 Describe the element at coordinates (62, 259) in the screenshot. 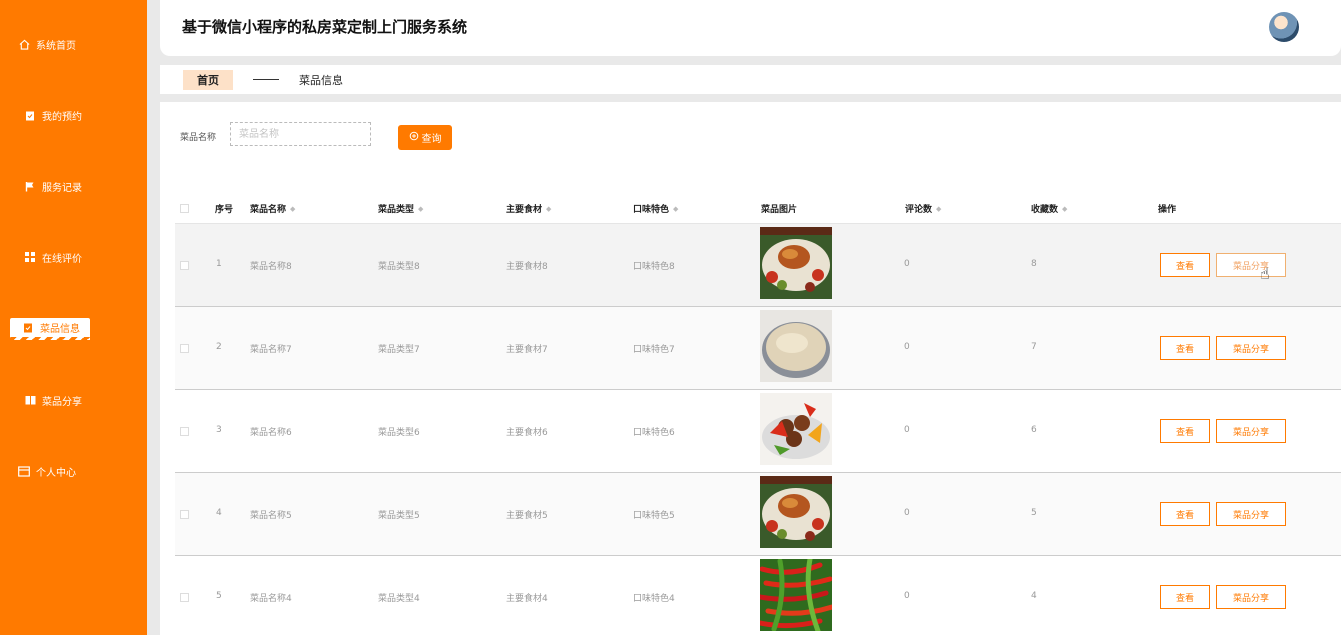

I see `sidebar-item-label: 在线评价` at that location.